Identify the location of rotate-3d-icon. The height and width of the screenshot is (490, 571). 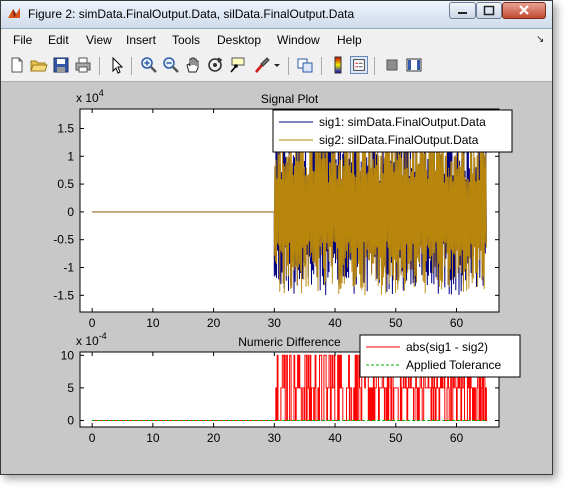
(215, 65).